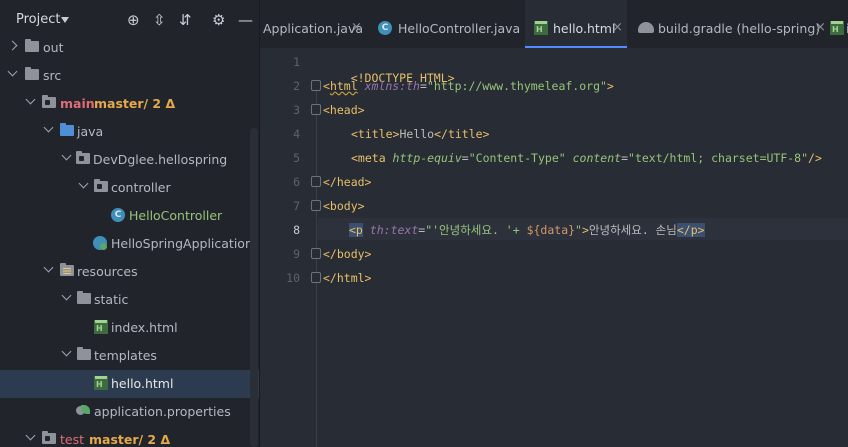 This screenshot has height=447, width=848. Describe the element at coordinates (162, 411) in the screenshot. I see `tree-item-label: application.properties` at that location.